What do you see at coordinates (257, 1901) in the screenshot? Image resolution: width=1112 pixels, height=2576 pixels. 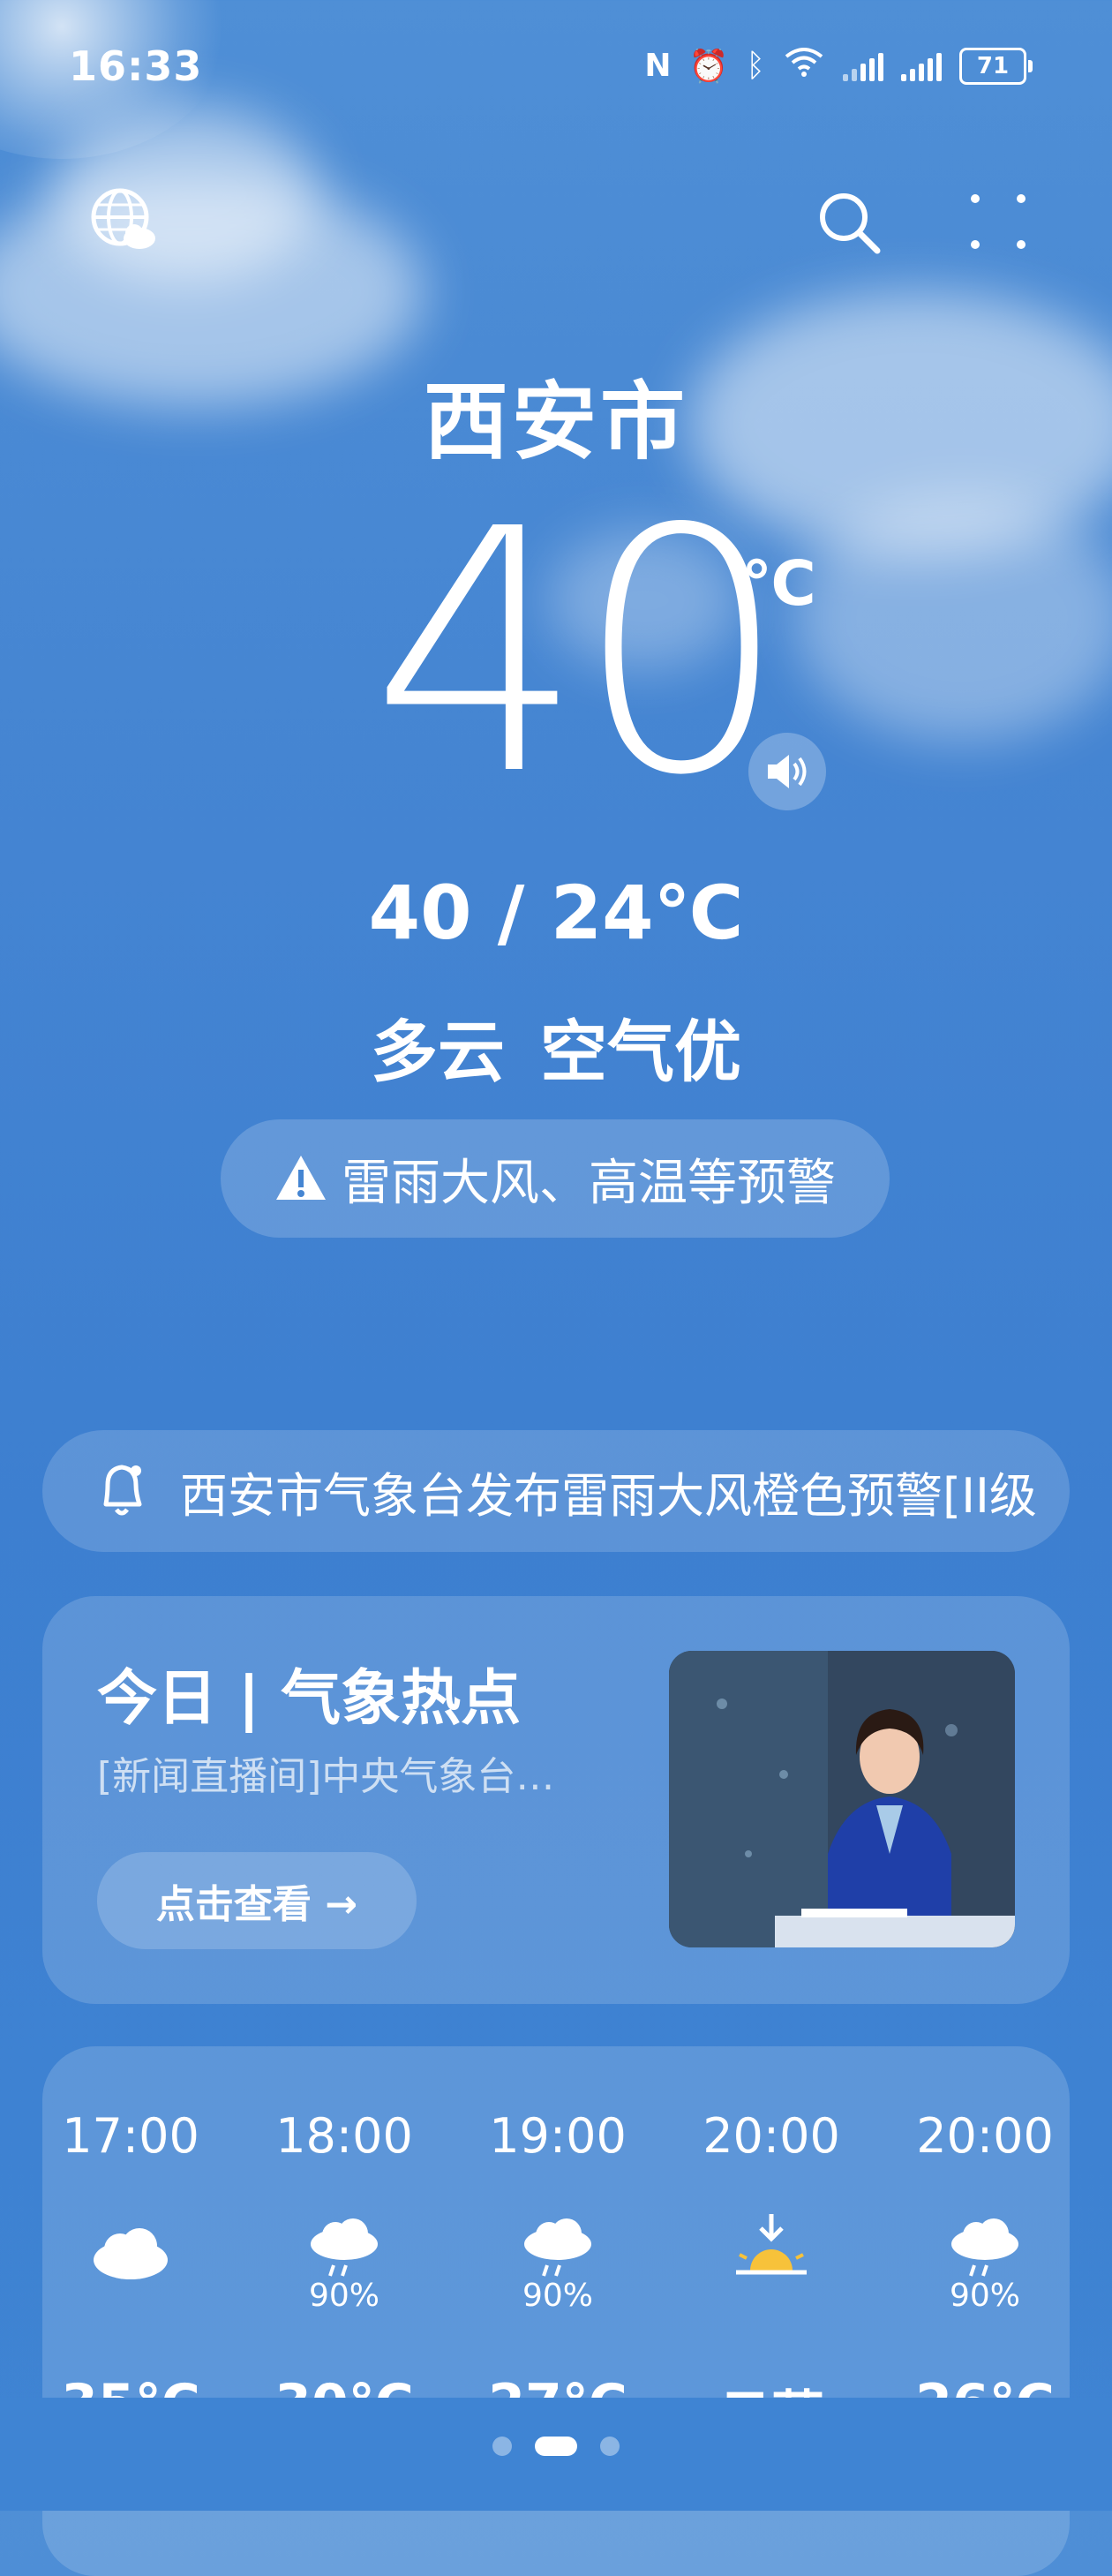 I see `view-button: 点击查看 →` at bounding box center [257, 1901].